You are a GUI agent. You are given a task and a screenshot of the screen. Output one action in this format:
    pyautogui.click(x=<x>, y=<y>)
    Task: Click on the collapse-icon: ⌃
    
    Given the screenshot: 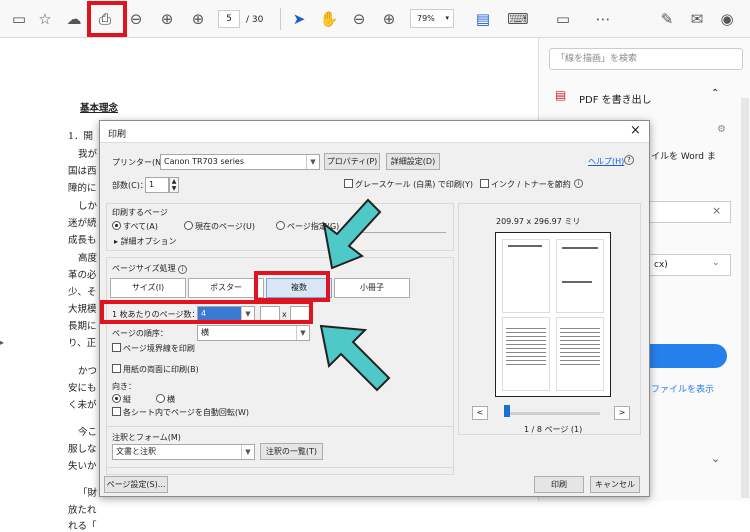 What is the action you would take?
    pyautogui.click(x=715, y=93)
    